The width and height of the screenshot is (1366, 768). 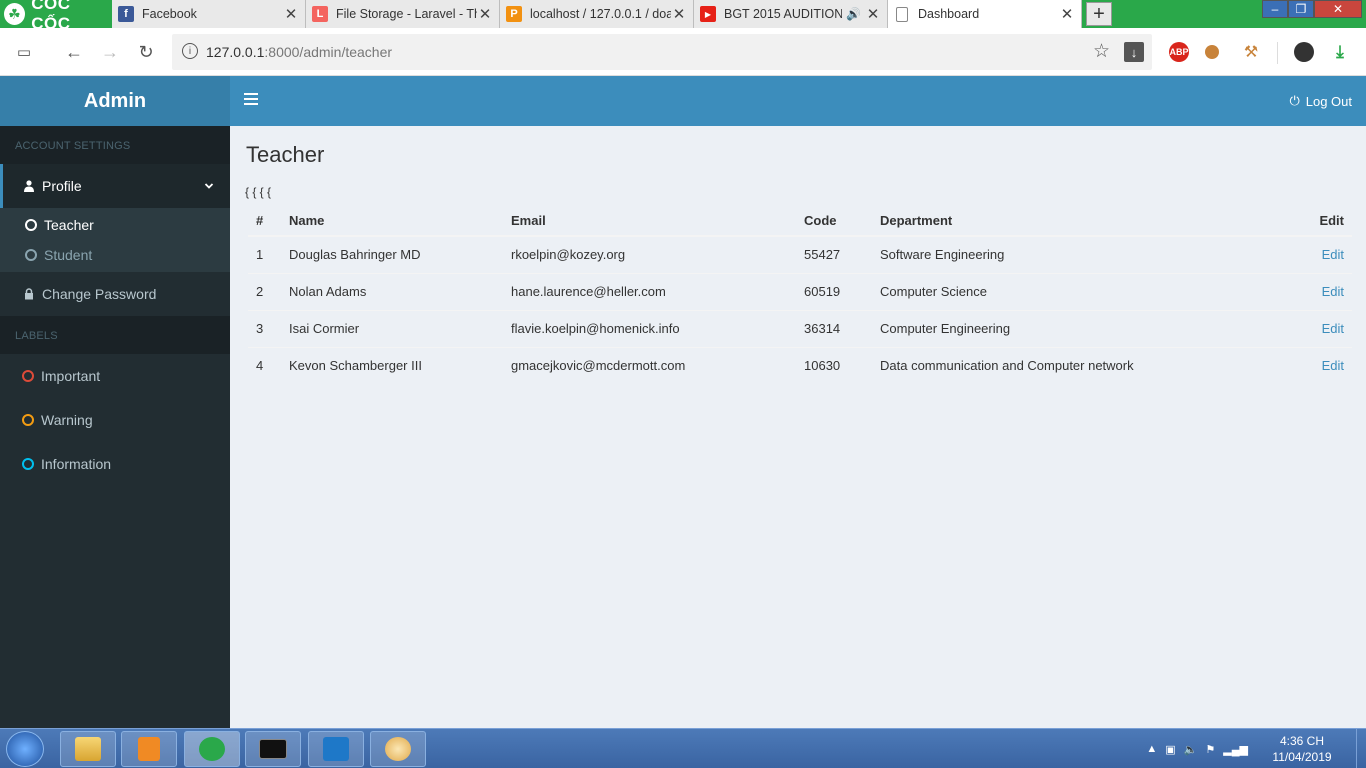 What do you see at coordinates (76, 464) in the screenshot?
I see `sidebar-item-label: Information` at bounding box center [76, 464].